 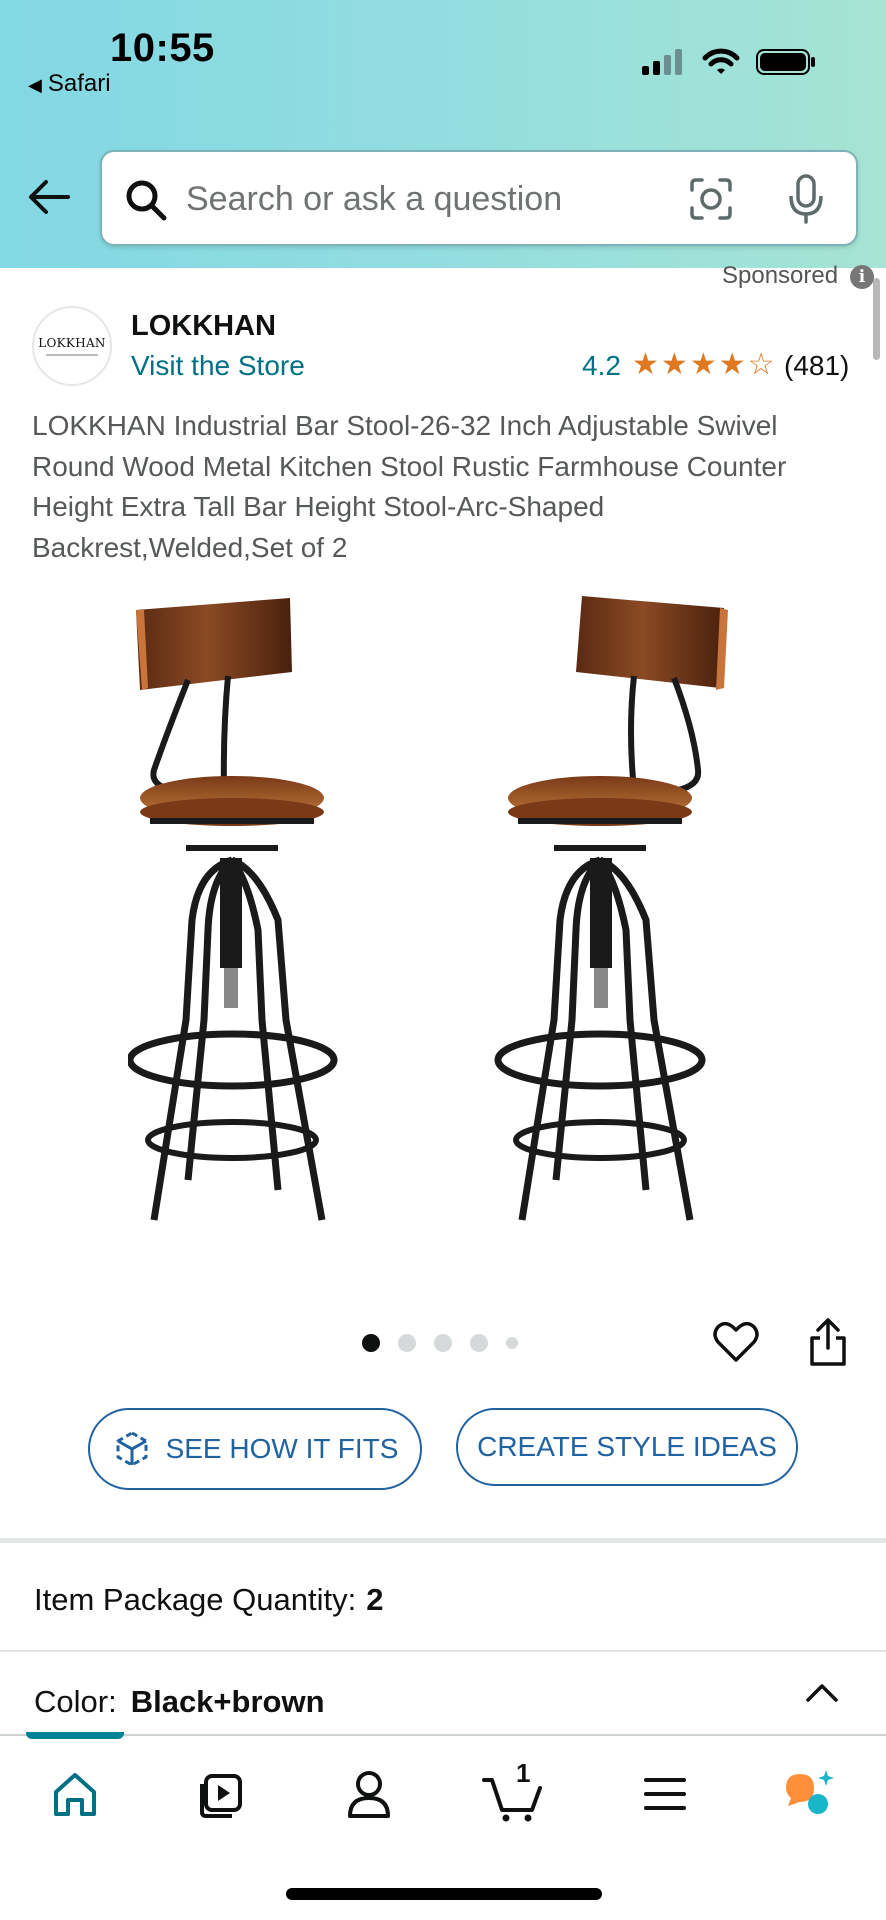 I want to click on right-stool, so click(x=611, y=908).